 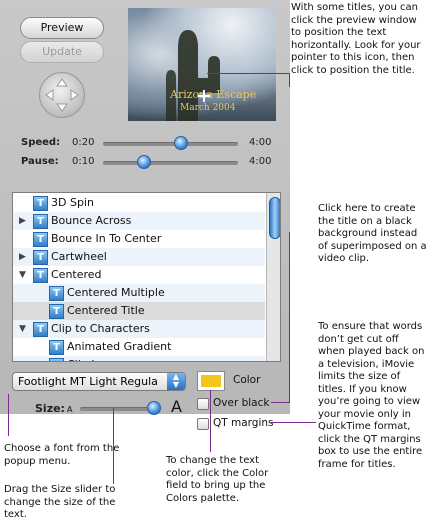 What do you see at coordinates (100, 328) in the screenshot?
I see `list-item-label: Clip to Characters` at bounding box center [100, 328].